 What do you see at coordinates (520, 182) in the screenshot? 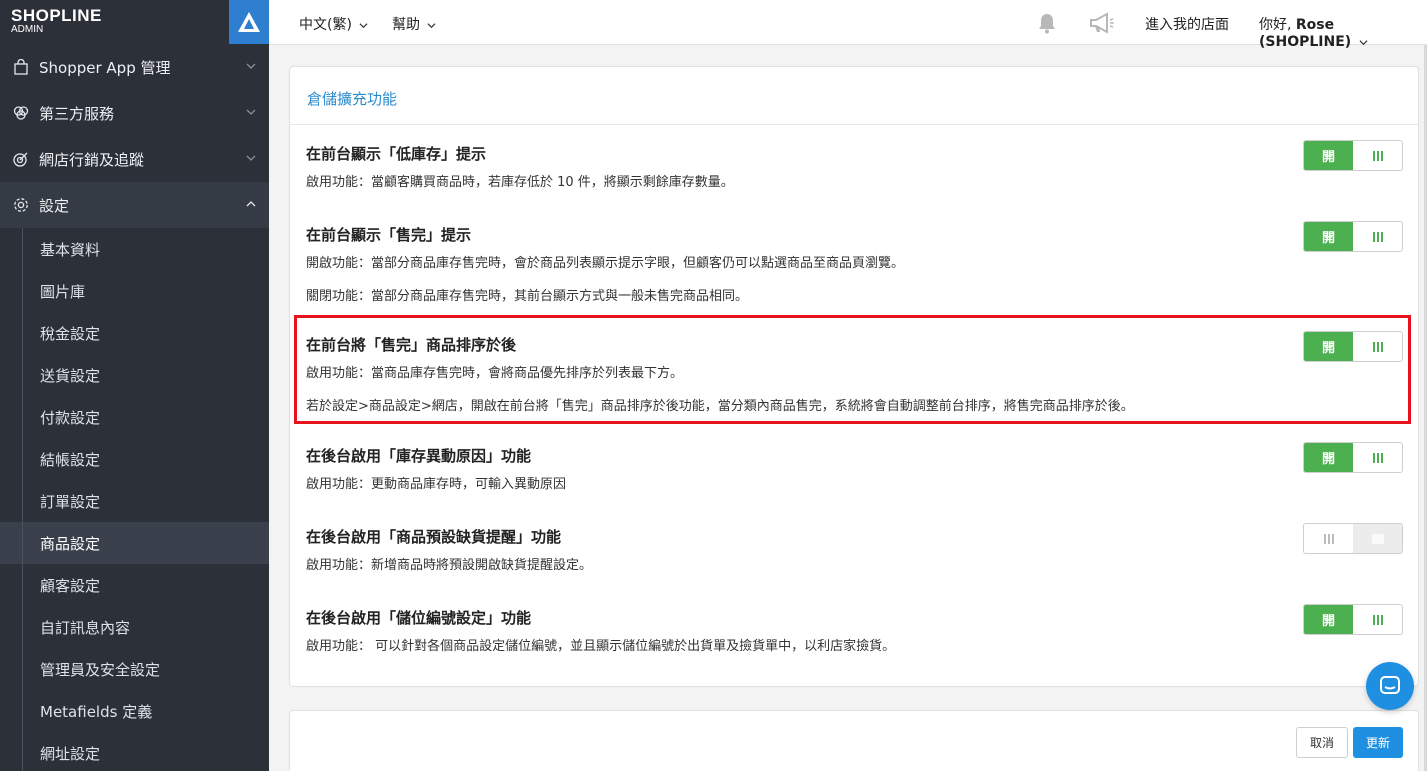
I see `setting-description: 啟用功能：當顧客購買商品時，若庫存低於 10 件，將顯示剩餘庫存數量。` at bounding box center [520, 182].